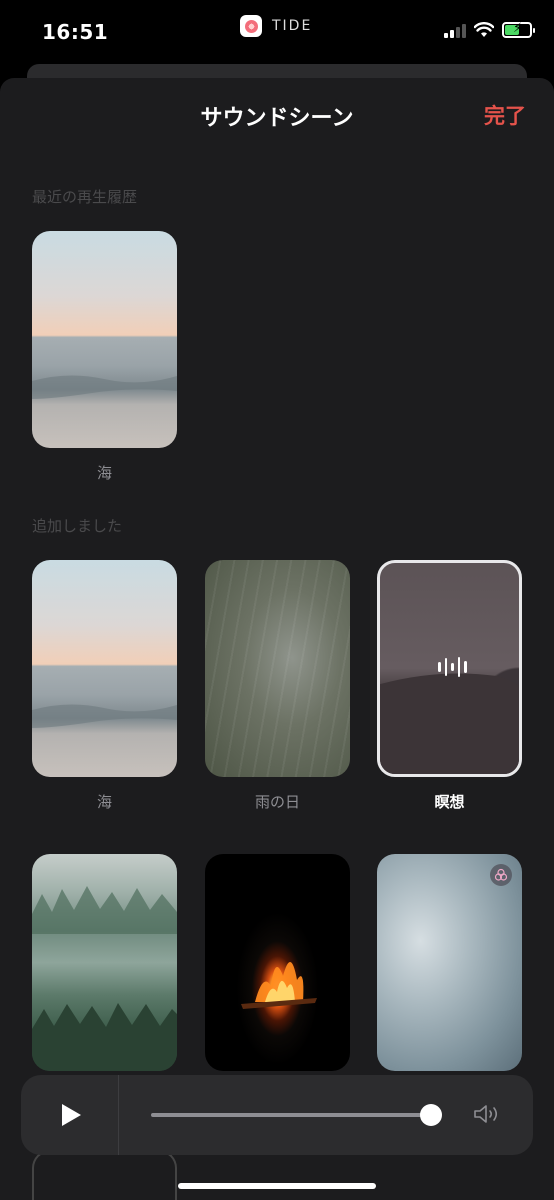 The width and height of the screenshot is (554, 1200). Describe the element at coordinates (277, 1186) in the screenshot. I see `home-indicator` at that location.